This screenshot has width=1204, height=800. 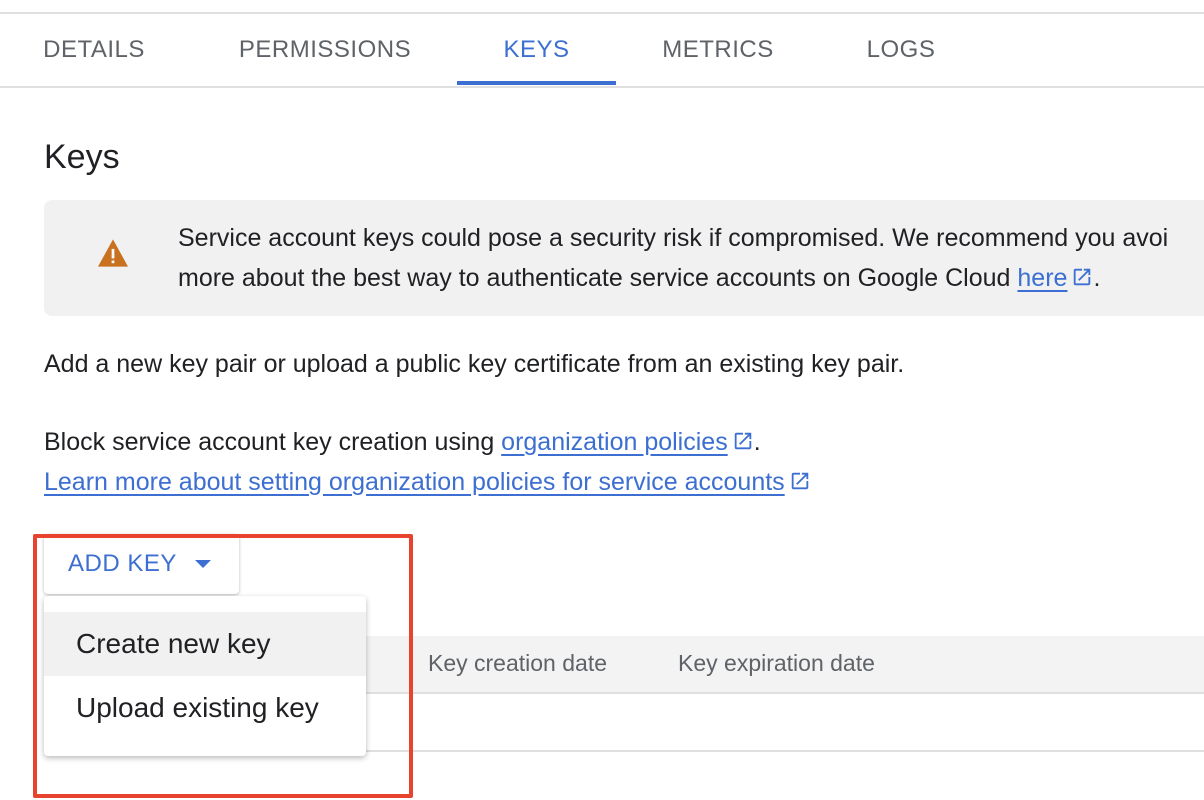 What do you see at coordinates (757, 442) in the screenshot?
I see `policy-suffix: .` at bounding box center [757, 442].